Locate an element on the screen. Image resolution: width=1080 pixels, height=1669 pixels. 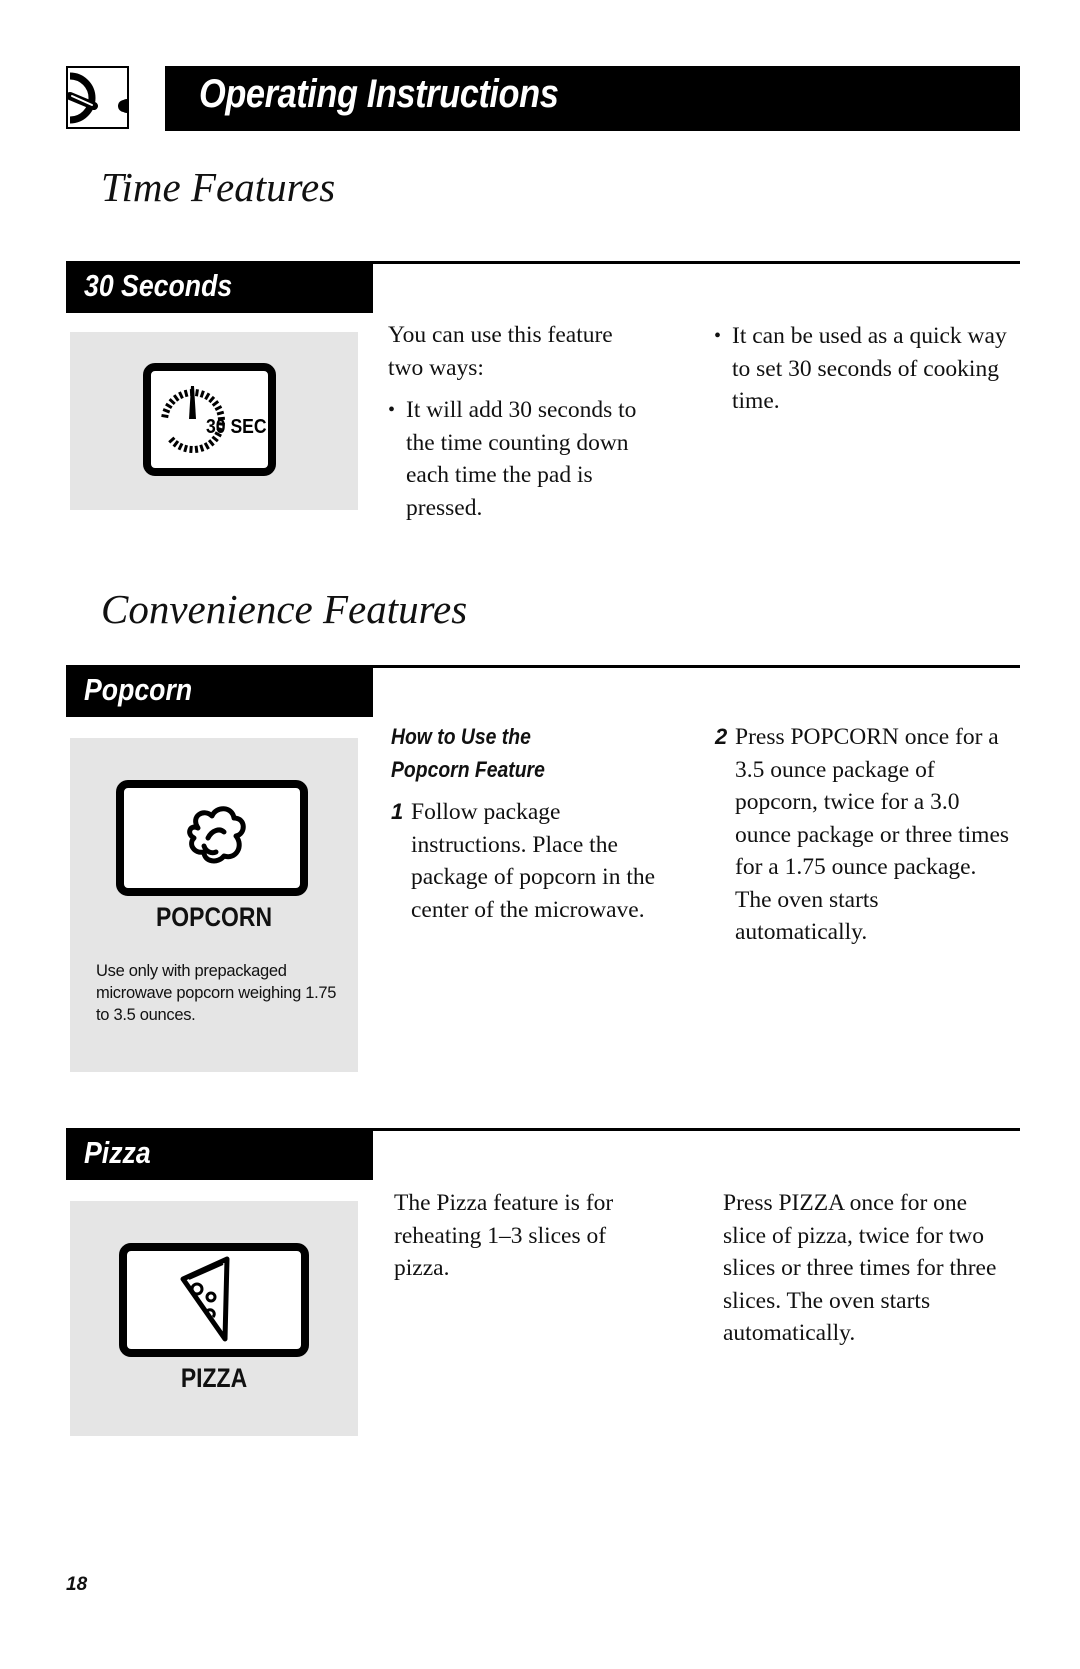
dial-knob-icon is located at coordinates (98, 97).